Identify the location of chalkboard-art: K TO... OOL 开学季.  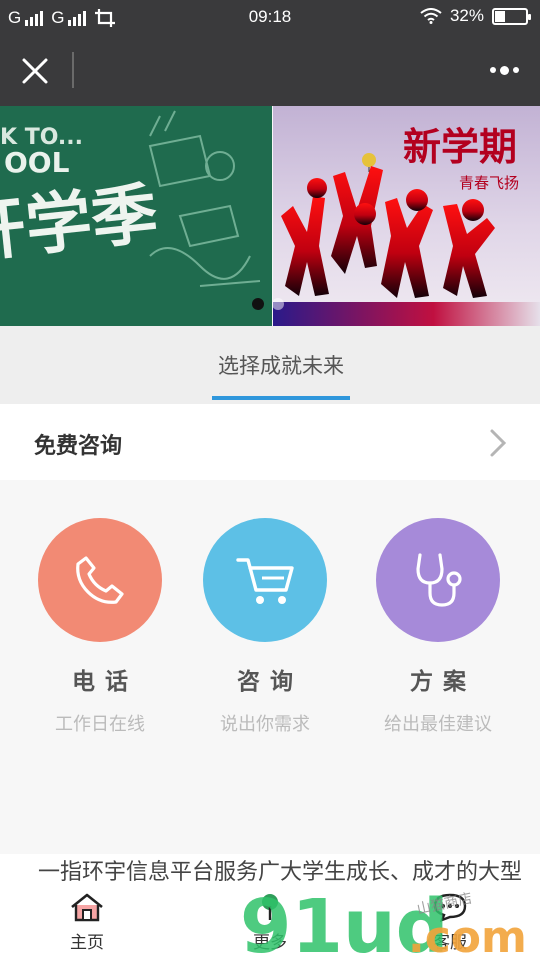
(136, 216).